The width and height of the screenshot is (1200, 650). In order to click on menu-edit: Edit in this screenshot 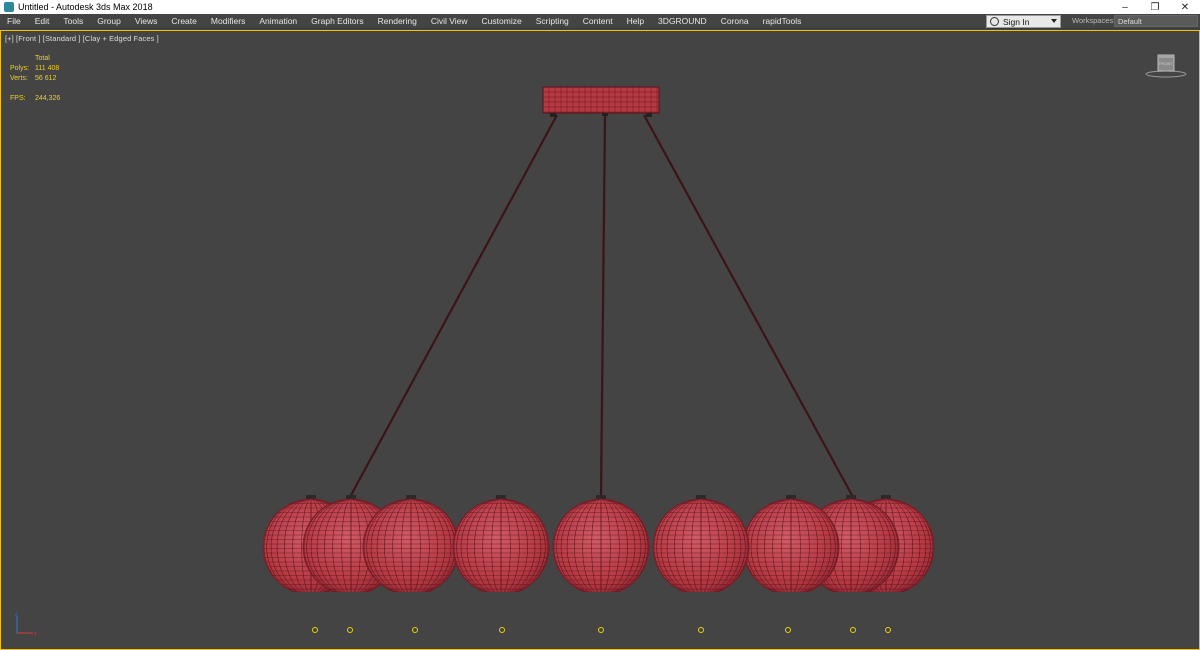, I will do `click(42, 21)`.